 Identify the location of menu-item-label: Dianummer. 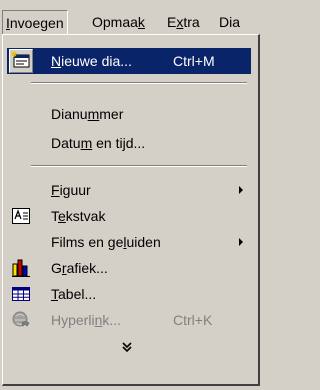
(87, 114).